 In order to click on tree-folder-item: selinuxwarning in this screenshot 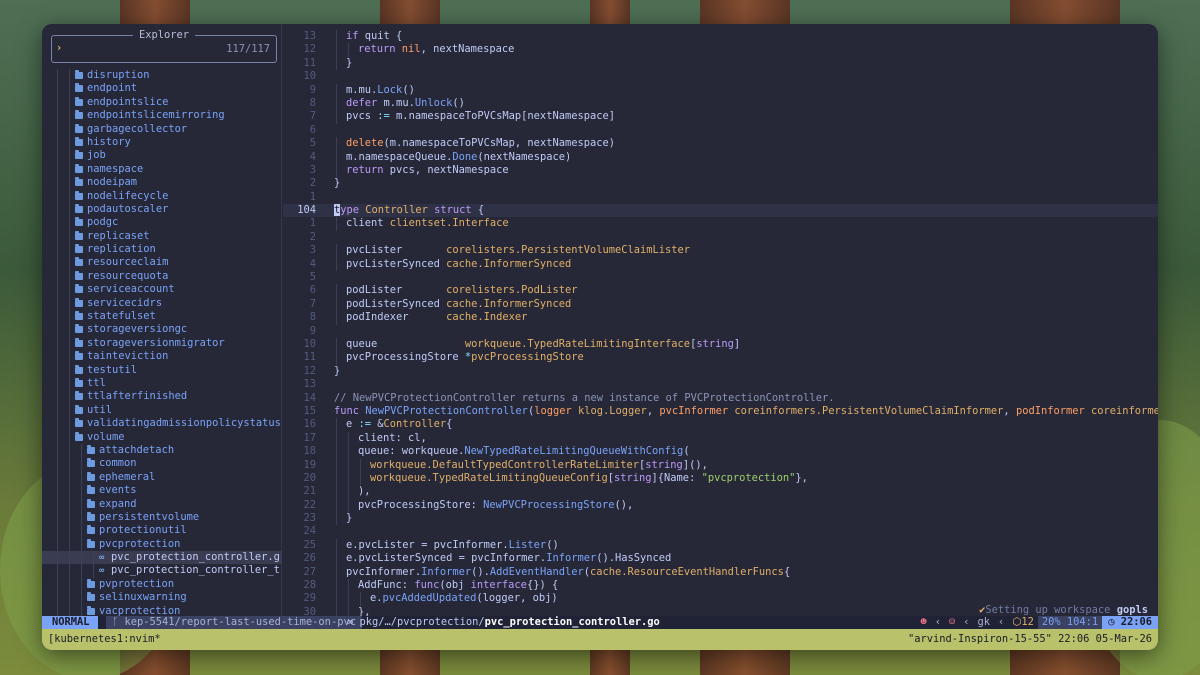, I will do `click(162, 598)`.